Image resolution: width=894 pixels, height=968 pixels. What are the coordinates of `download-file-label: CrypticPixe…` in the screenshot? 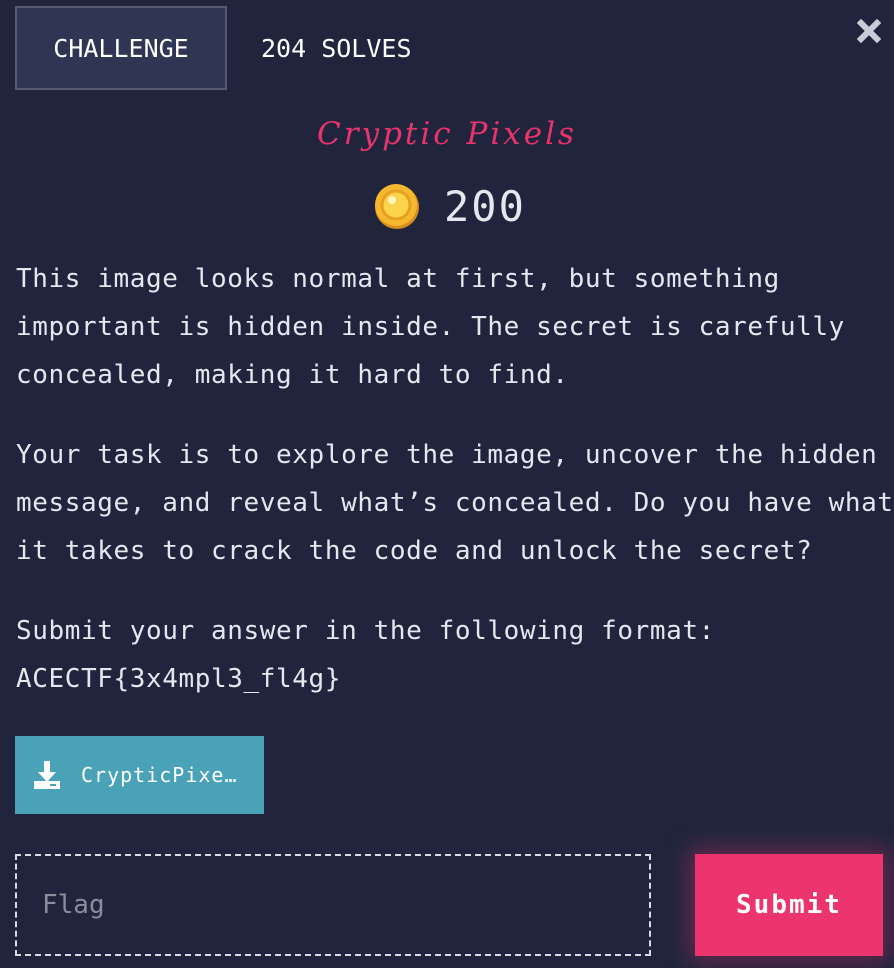 It's located at (159, 775).